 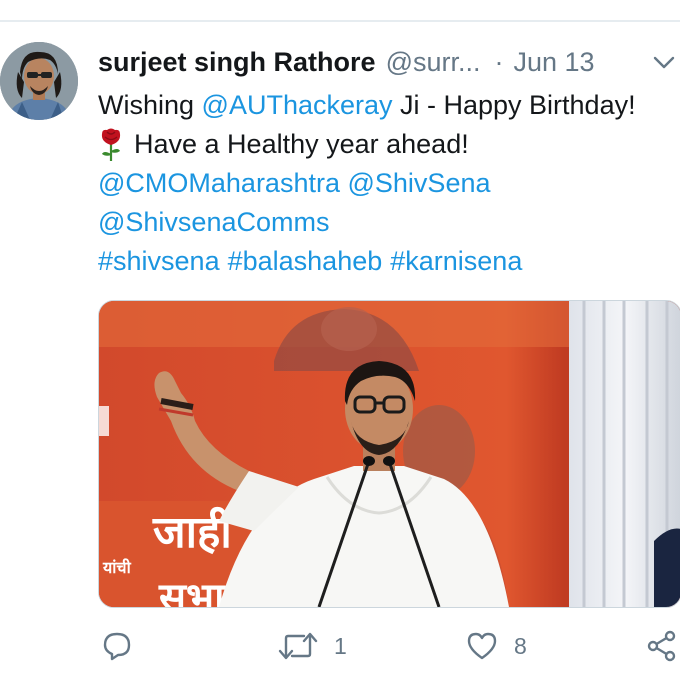 What do you see at coordinates (192, 591) in the screenshot?
I see `banner-text-bottom: सभा` at bounding box center [192, 591].